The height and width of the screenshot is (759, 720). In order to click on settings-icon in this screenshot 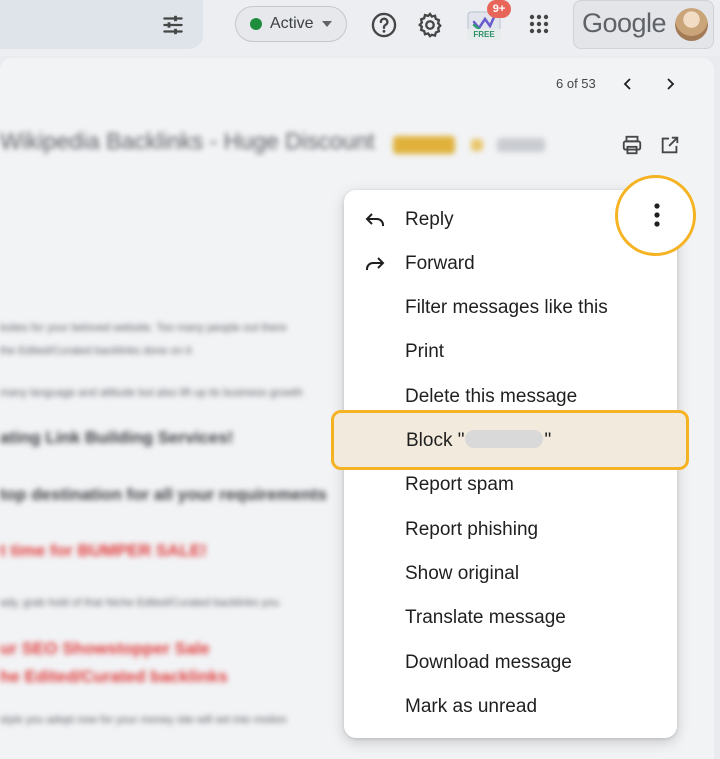, I will do `click(430, 25)`.